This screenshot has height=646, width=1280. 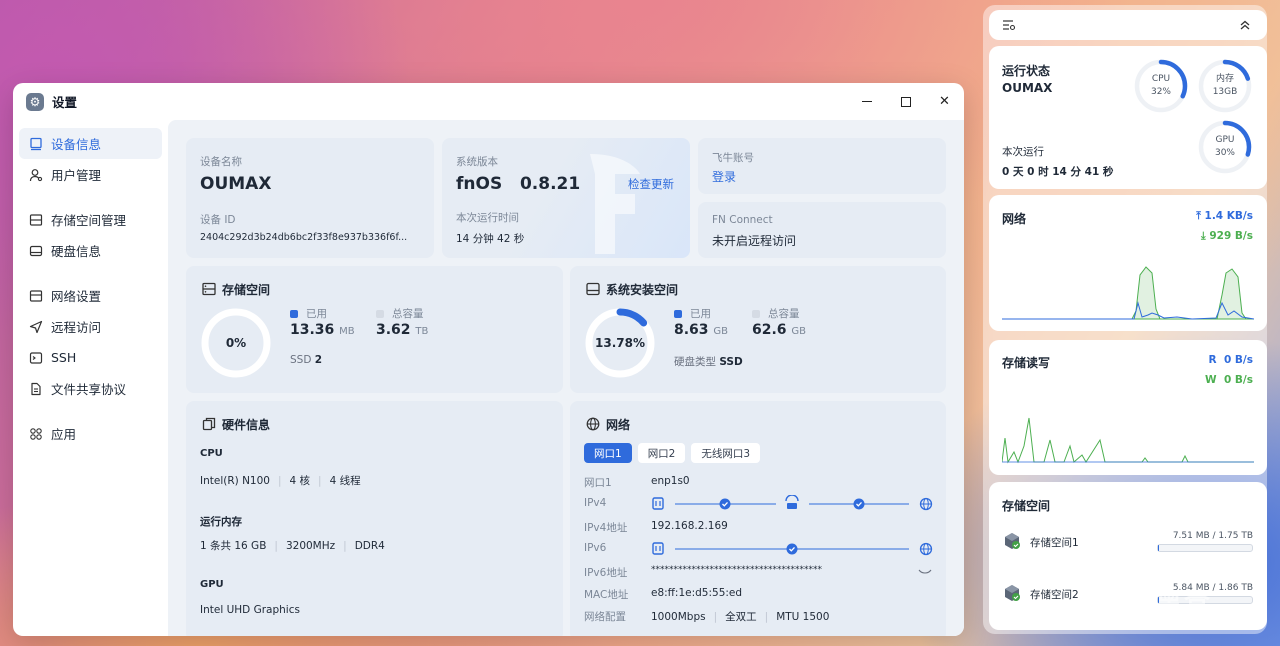 What do you see at coordinates (606, 595) in the screenshot?
I see `row-label: MAC地址` at bounding box center [606, 595].